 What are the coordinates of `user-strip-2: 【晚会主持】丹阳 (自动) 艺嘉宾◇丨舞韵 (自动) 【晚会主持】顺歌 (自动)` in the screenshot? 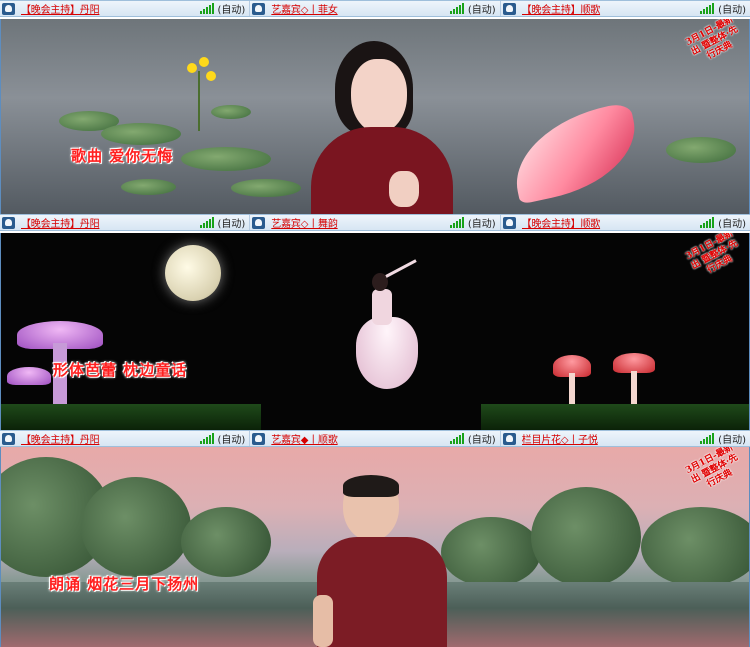 It's located at (375, 222).